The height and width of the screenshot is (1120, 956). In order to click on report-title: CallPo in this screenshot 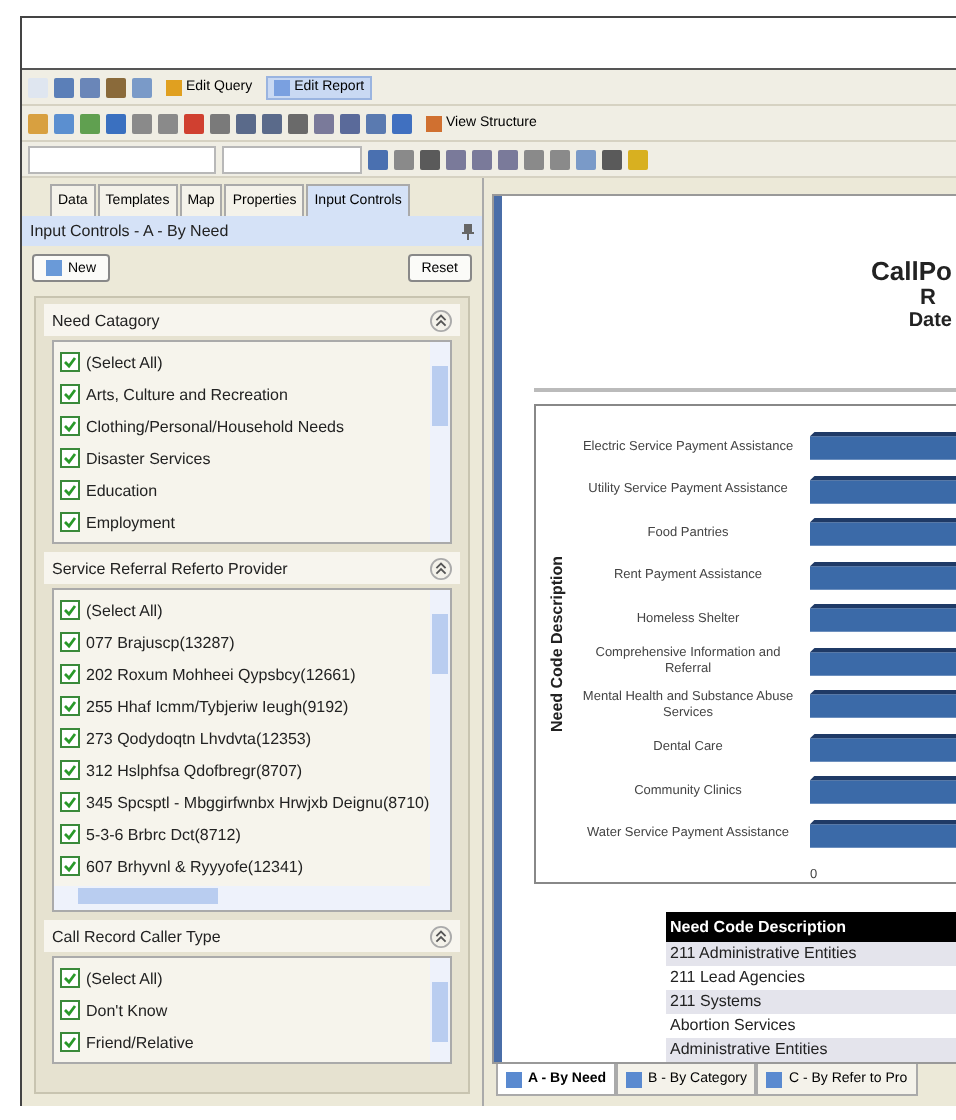, I will do `click(911, 271)`.